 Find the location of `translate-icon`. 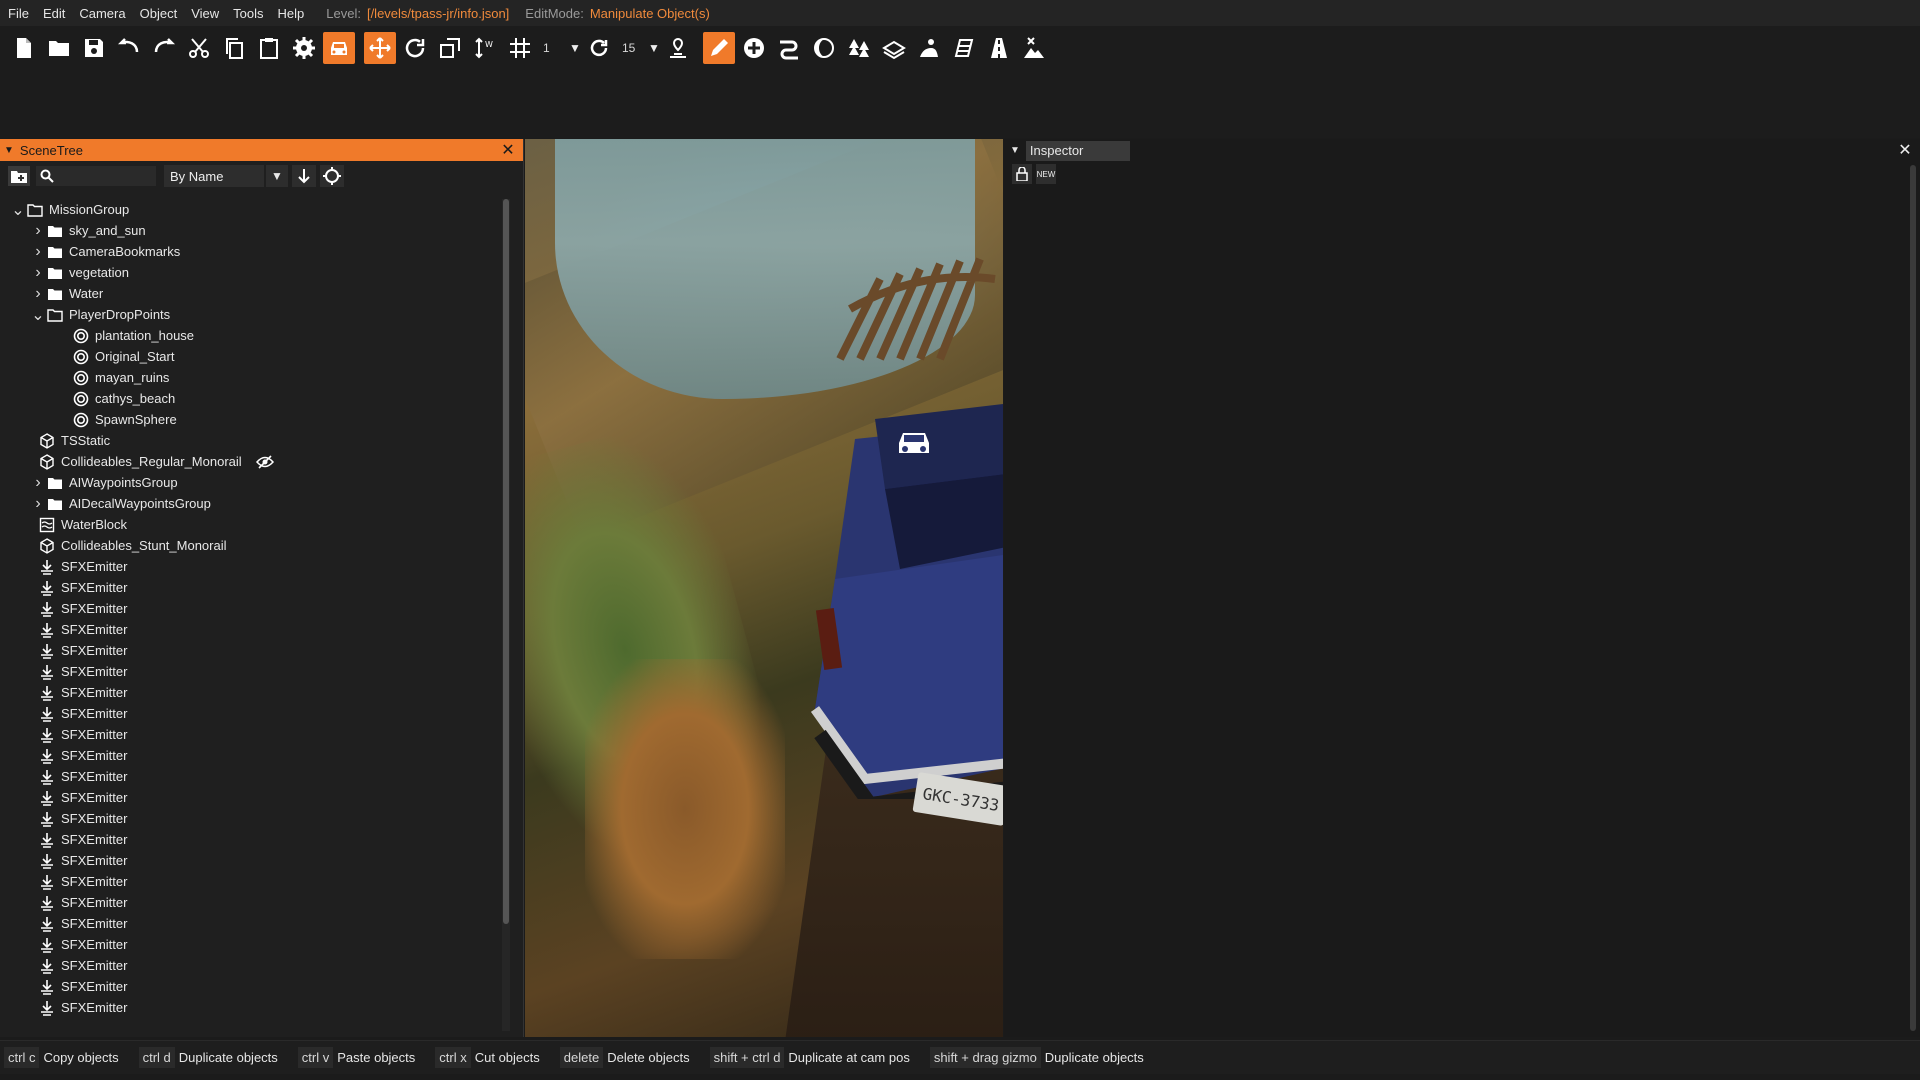

translate-icon is located at coordinates (380, 48).